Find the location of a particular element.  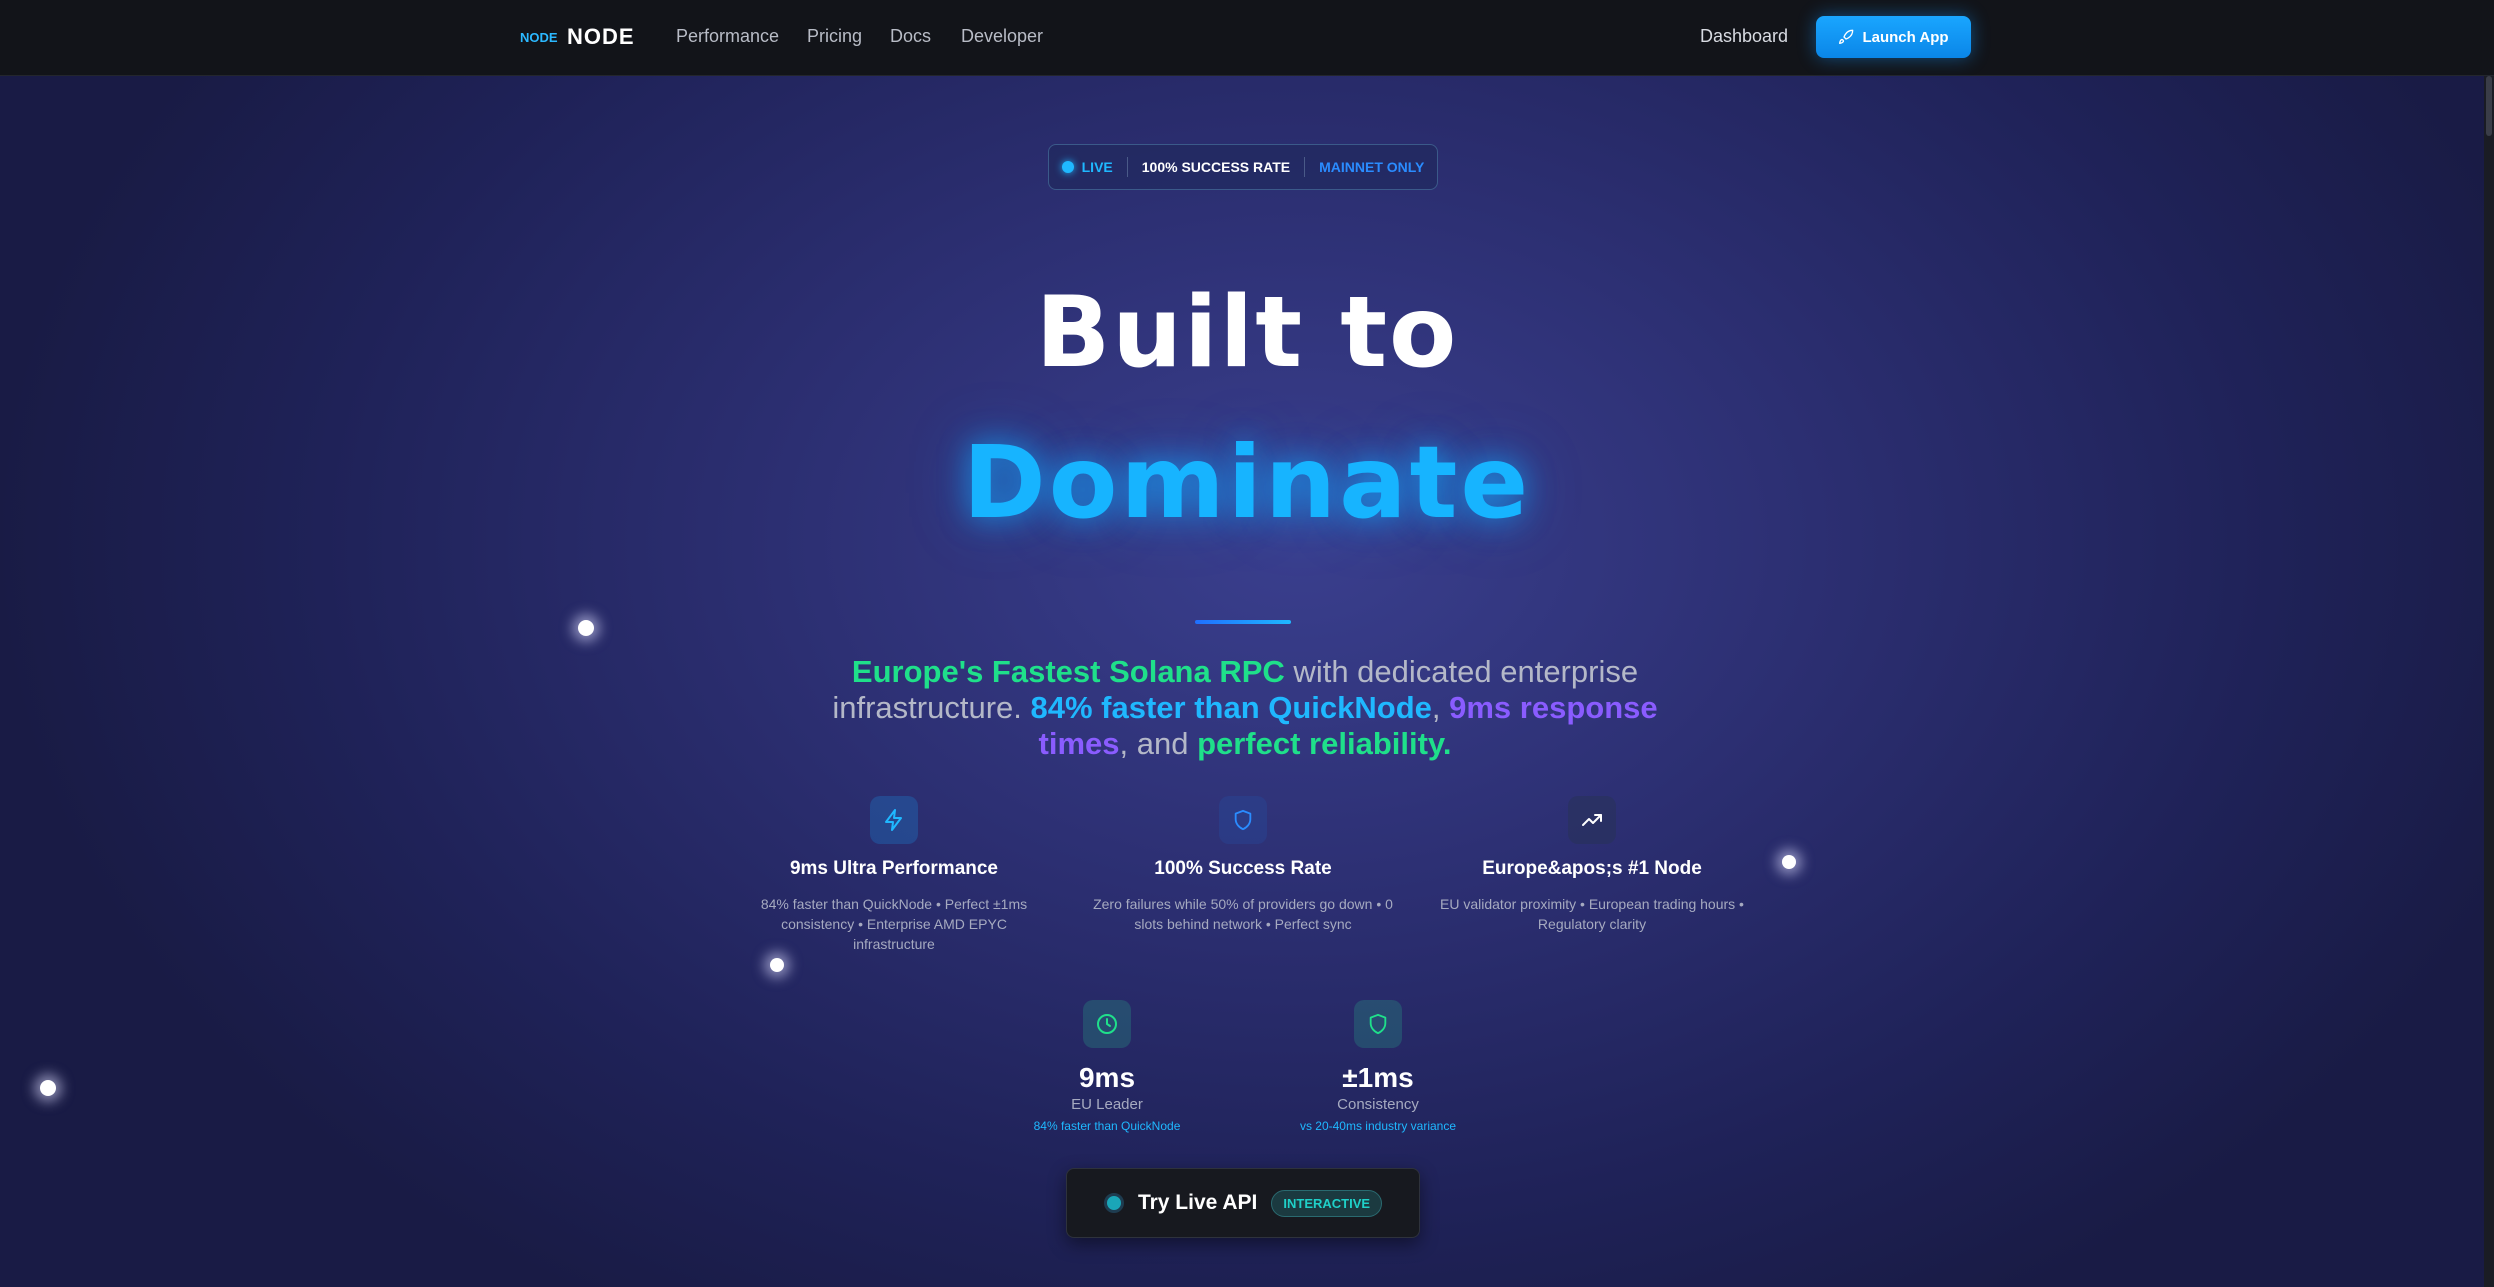

nav-link-docs: Docs is located at coordinates (910, 36).